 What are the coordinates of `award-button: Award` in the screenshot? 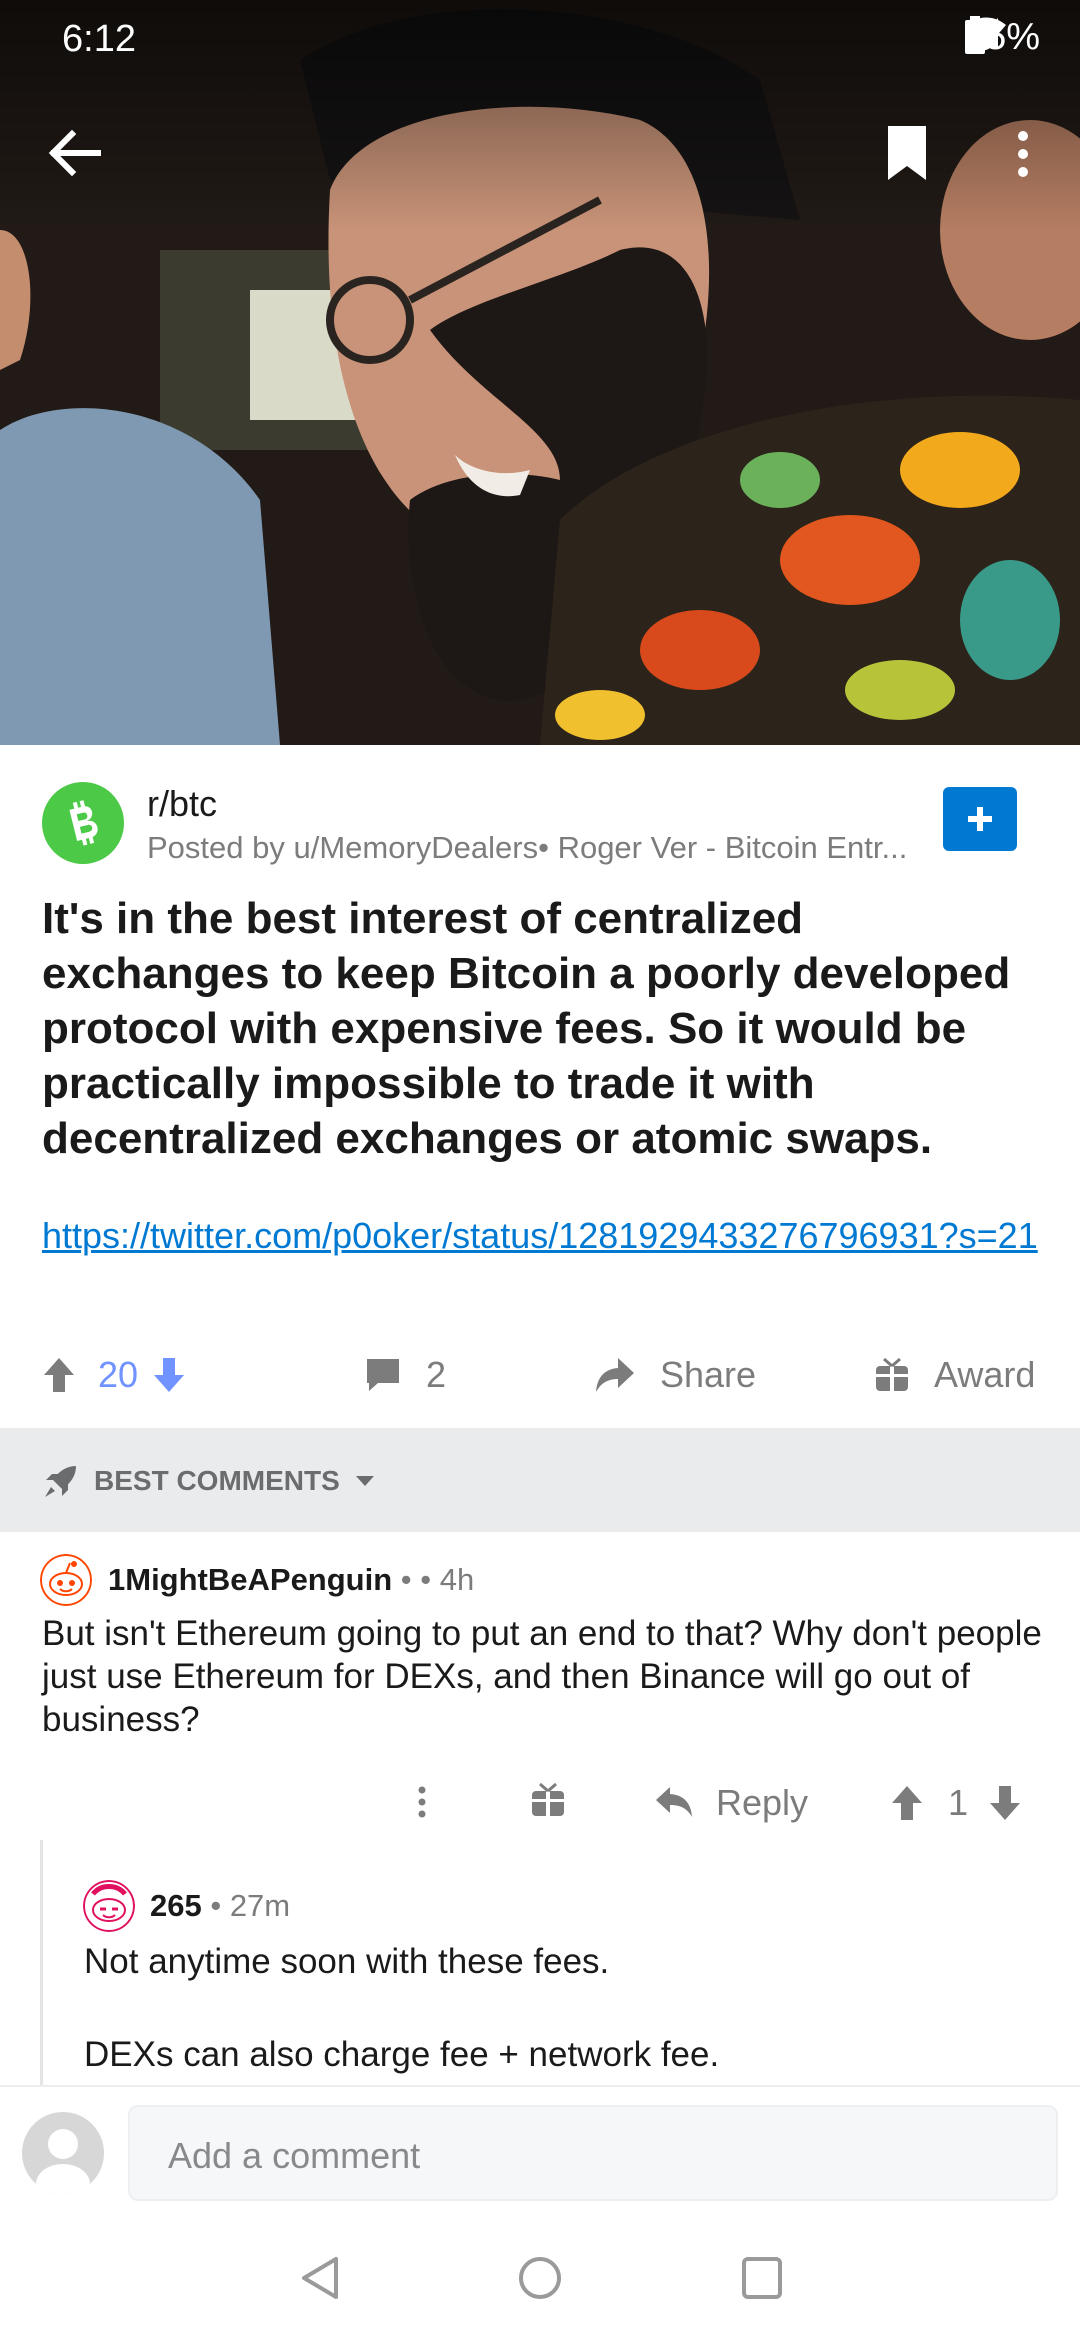 It's located at (954, 1375).